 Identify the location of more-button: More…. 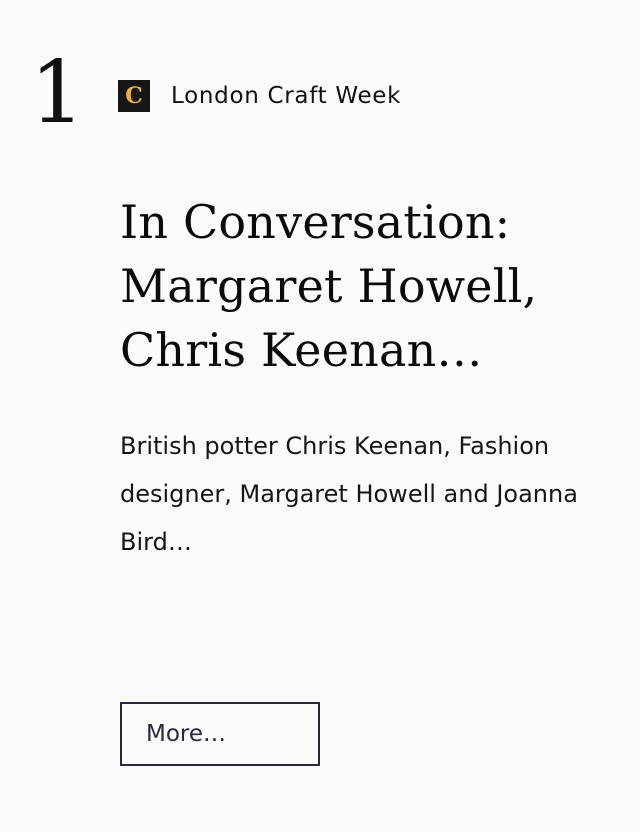
(220, 734).